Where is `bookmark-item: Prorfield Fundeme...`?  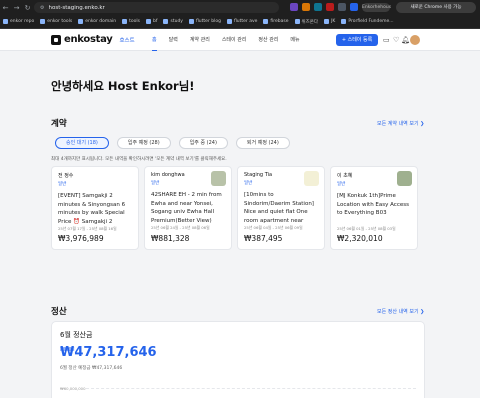
bookmark-item: Prorfield Fundeme... is located at coordinates (367, 21).